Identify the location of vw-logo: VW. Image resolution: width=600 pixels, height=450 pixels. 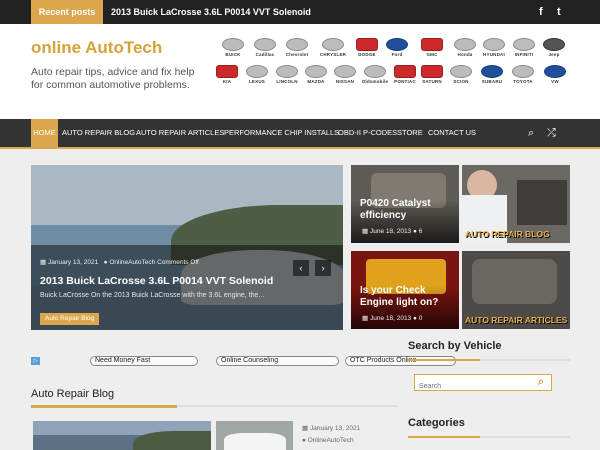
(555, 74).